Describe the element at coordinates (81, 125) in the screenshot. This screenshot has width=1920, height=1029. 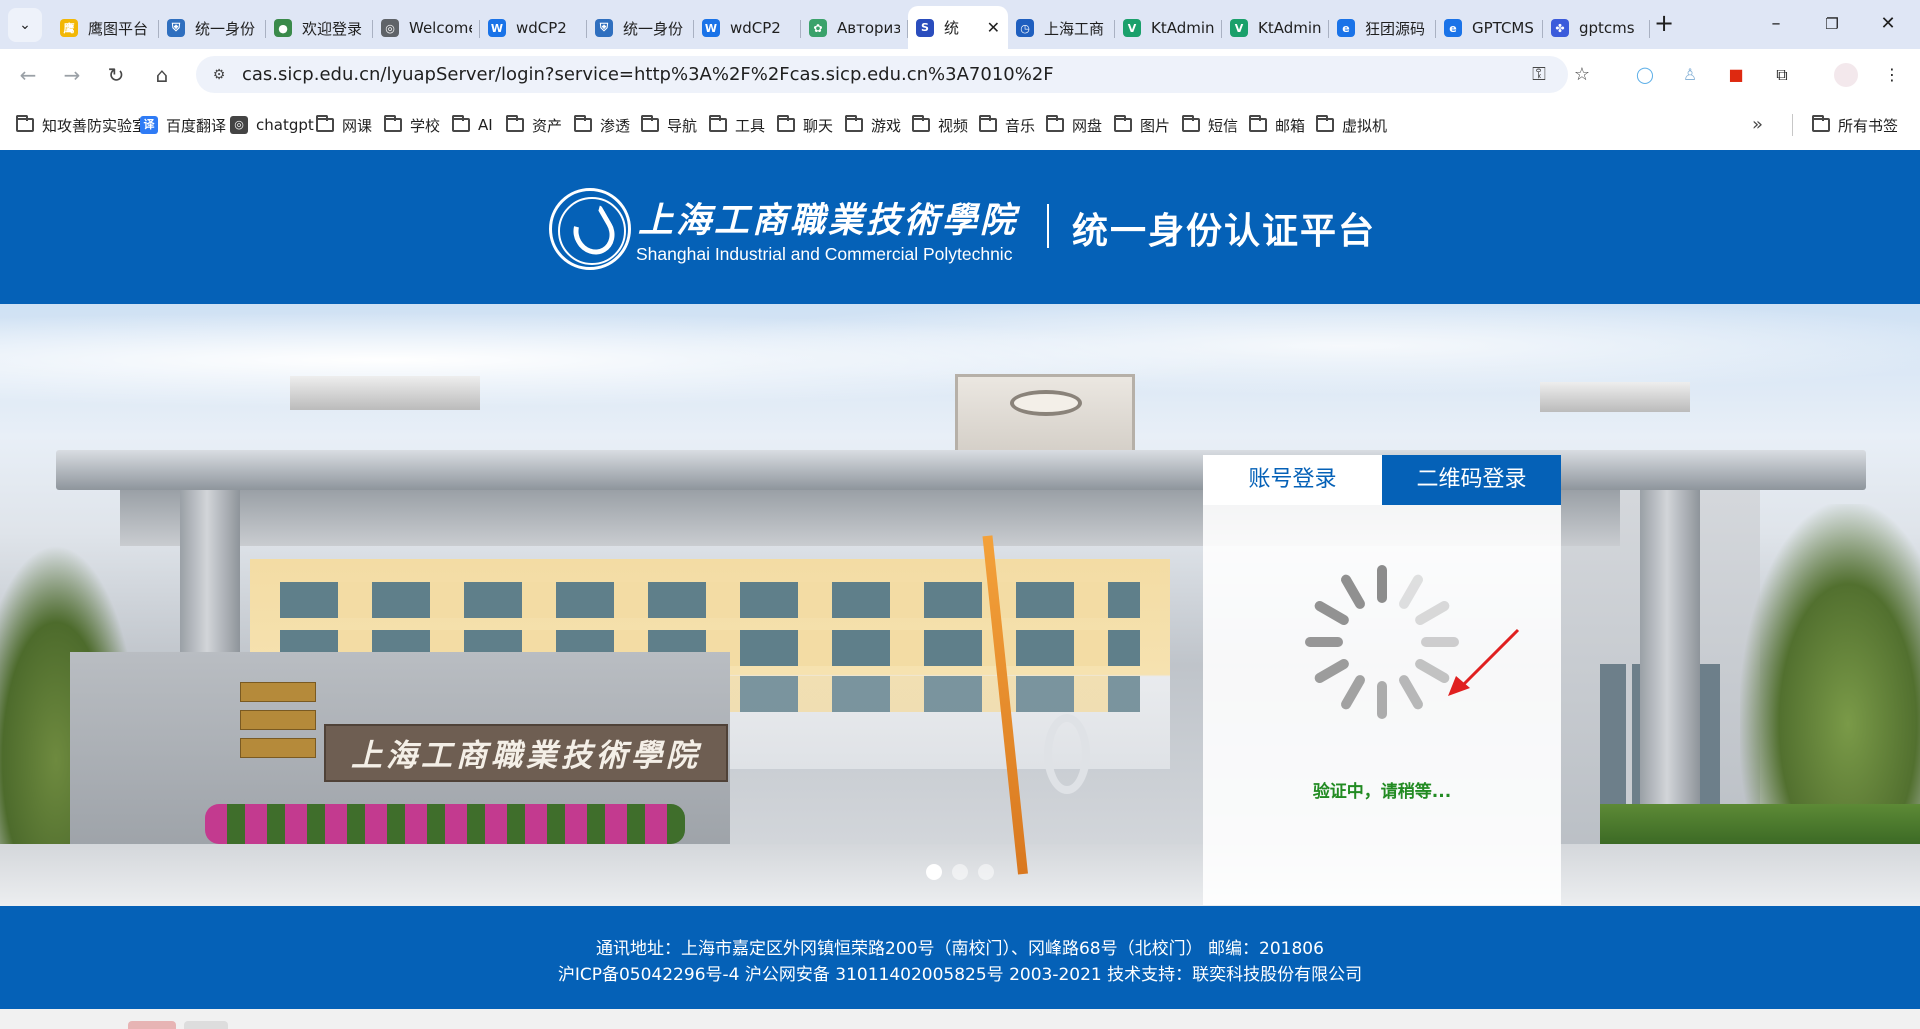
I see `bookmark-item: 知攻善防实验室` at that location.